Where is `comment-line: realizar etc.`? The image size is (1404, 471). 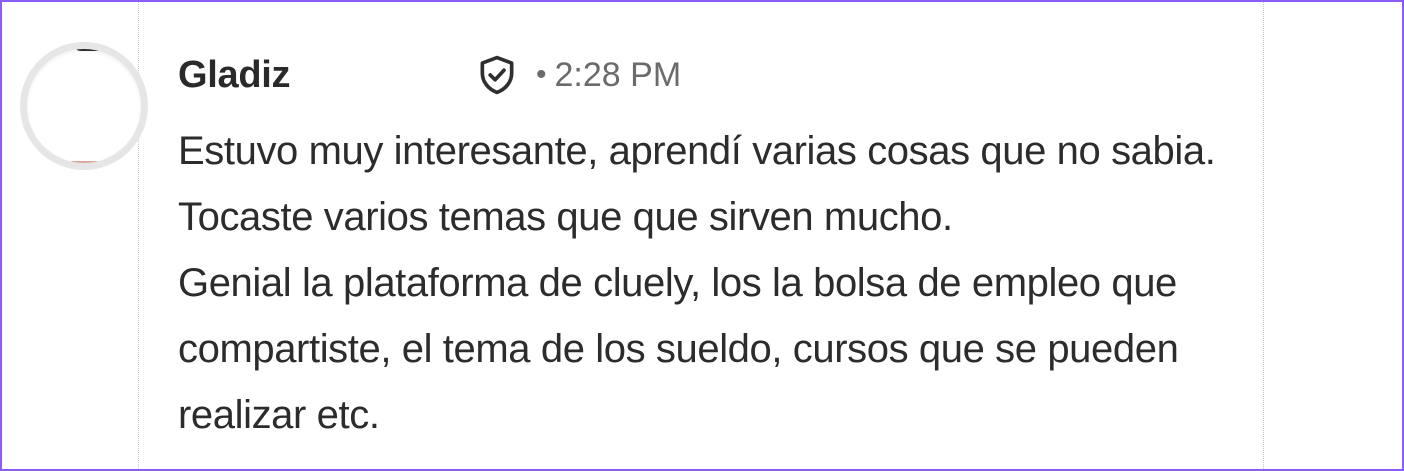 comment-line: realizar etc. is located at coordinates (279, 415).